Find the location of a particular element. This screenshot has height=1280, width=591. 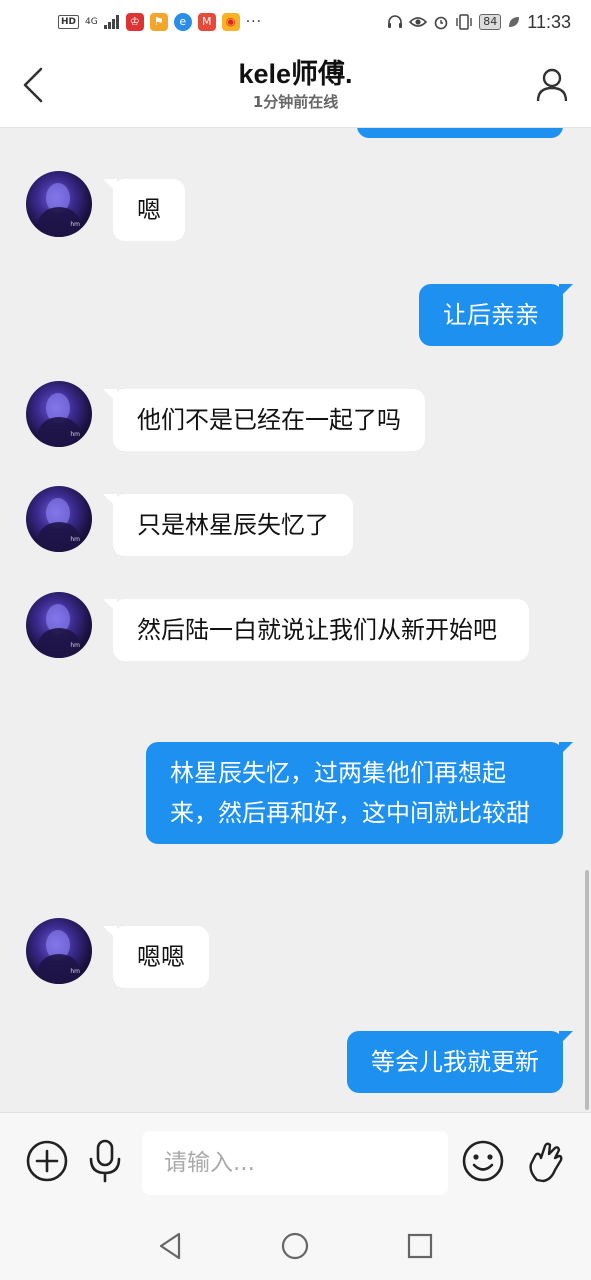

microphone-icon is located at coordinates (105, 1161).